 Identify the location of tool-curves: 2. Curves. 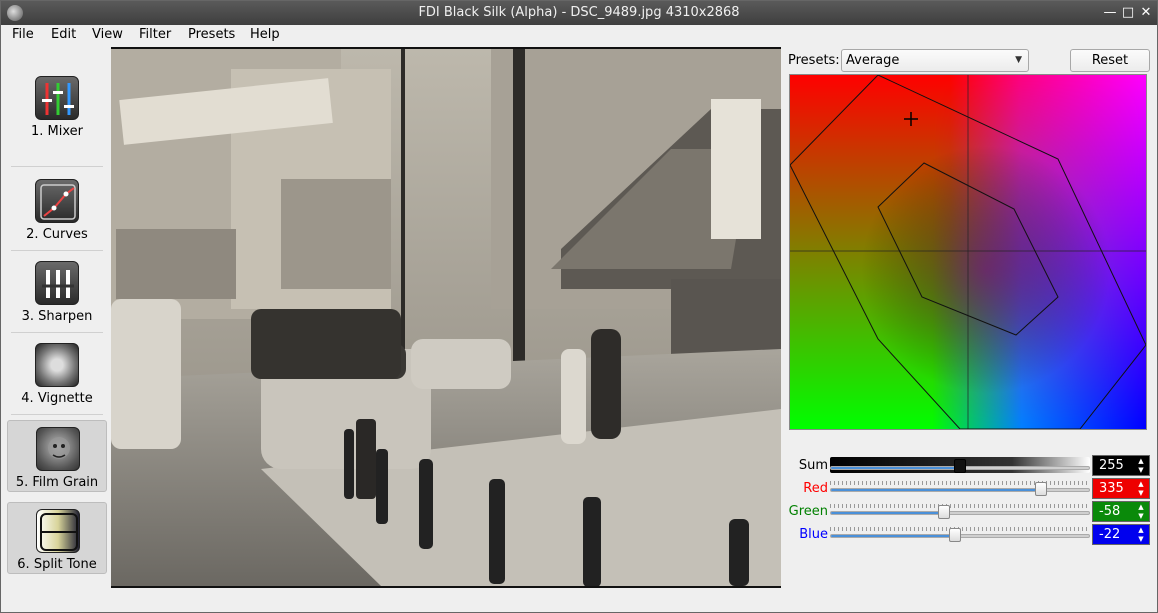
(57, 209).